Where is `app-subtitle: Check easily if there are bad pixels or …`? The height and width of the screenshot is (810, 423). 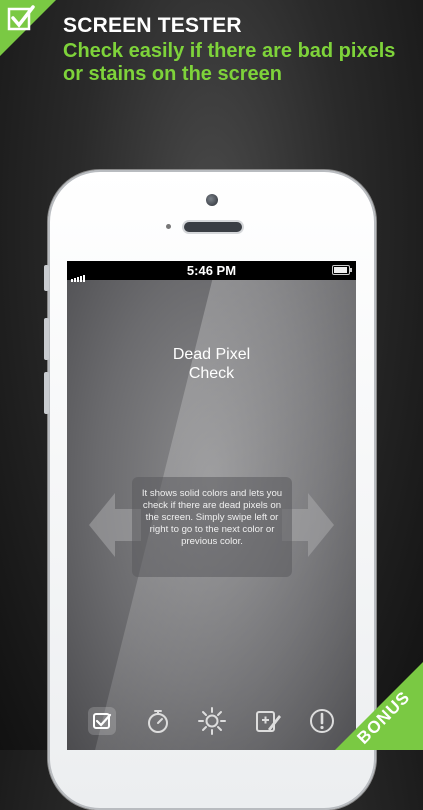 app-subtitle: Check easily if there are bad pixels or … is located at coordinates (229, 62).